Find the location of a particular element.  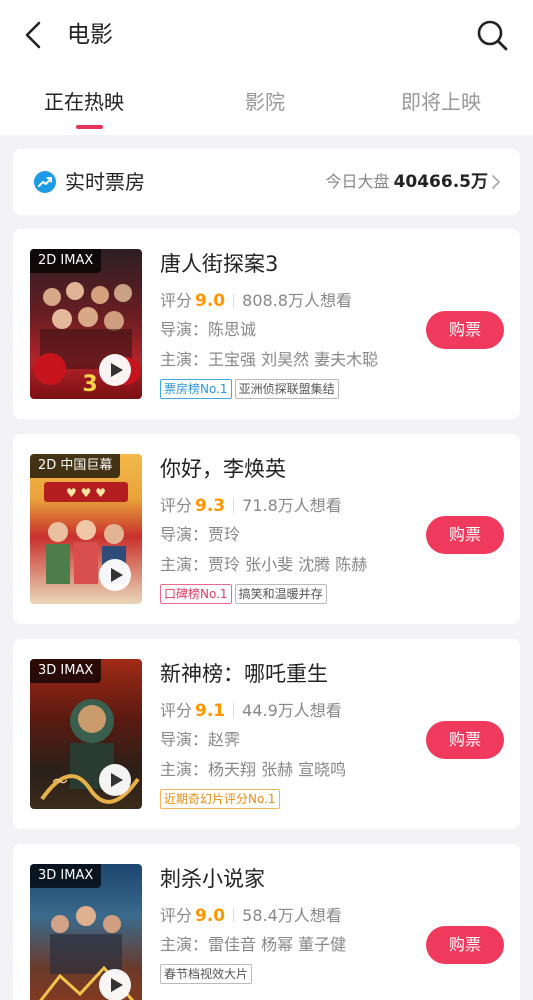

cast-line: 主演：杨天翔 张赫 宣晓鸣 is located at coordinates (253, 769).